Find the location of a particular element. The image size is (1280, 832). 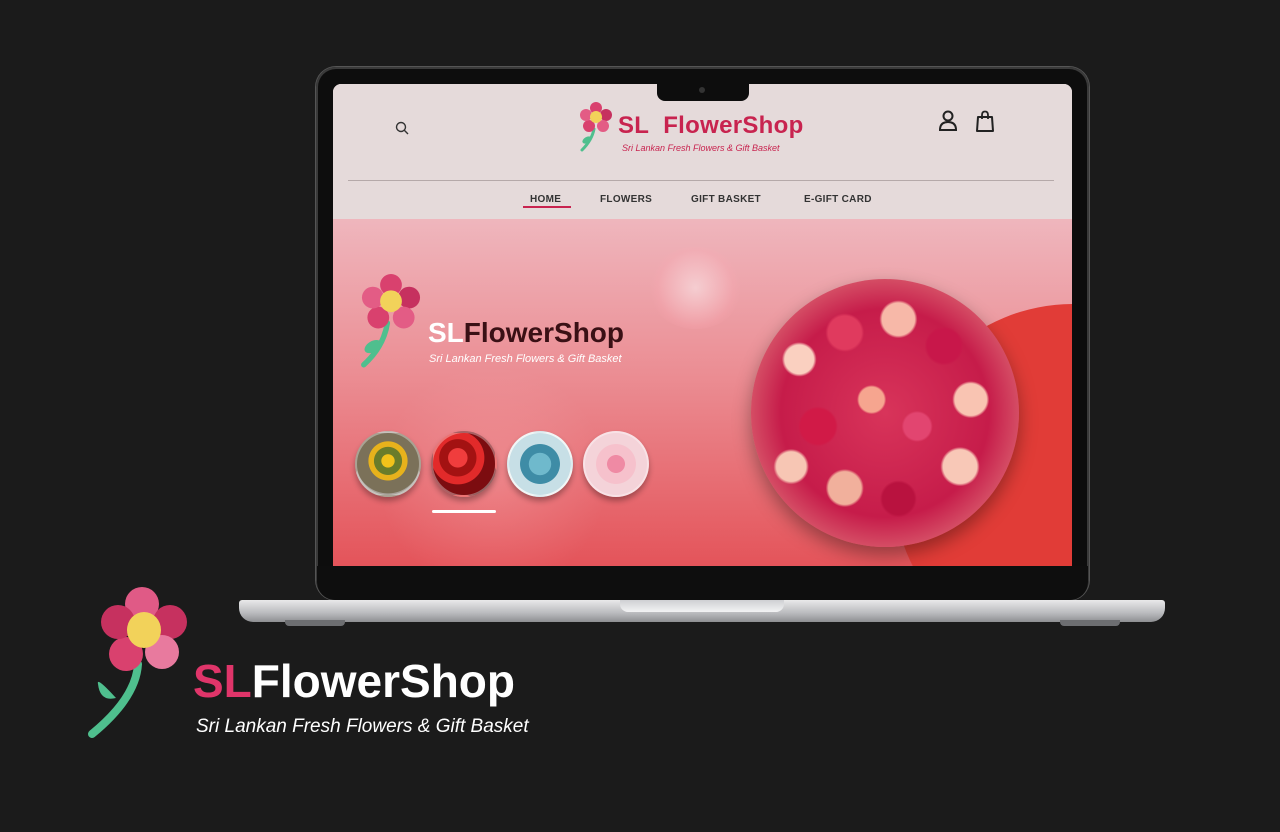

thumbnail-sunflowers is located at coordinates (388, 464).